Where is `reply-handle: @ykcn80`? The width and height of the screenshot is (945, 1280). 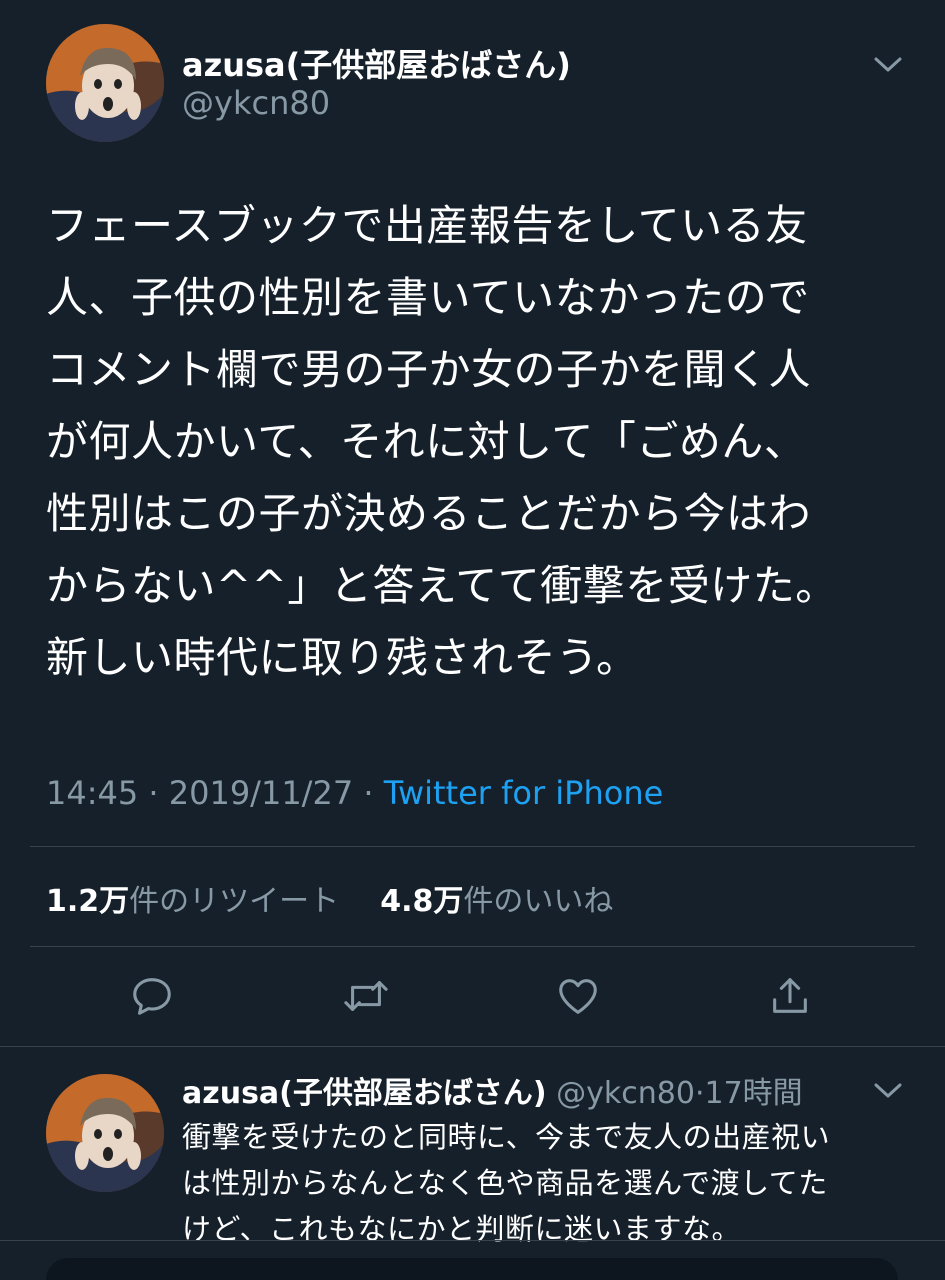 reply-handle: @ykcn80 is located at coordinates (625, 1093).